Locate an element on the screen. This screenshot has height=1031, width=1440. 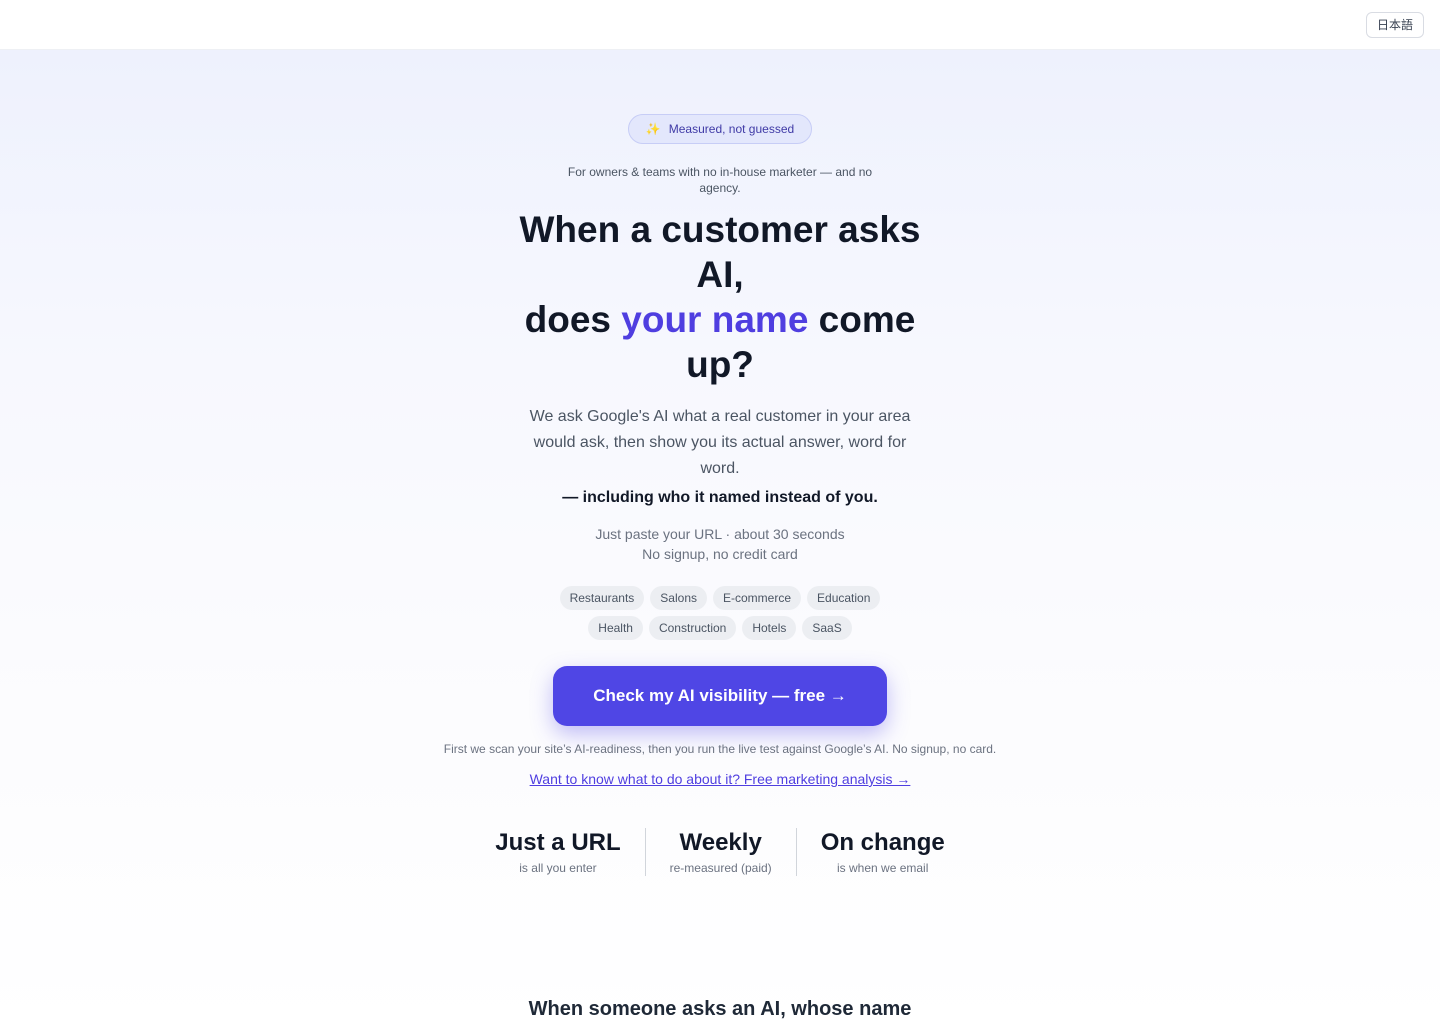
industry-chips-row-1: Restaurants Salons E-commerce Education is located at coordinates (720, 598).